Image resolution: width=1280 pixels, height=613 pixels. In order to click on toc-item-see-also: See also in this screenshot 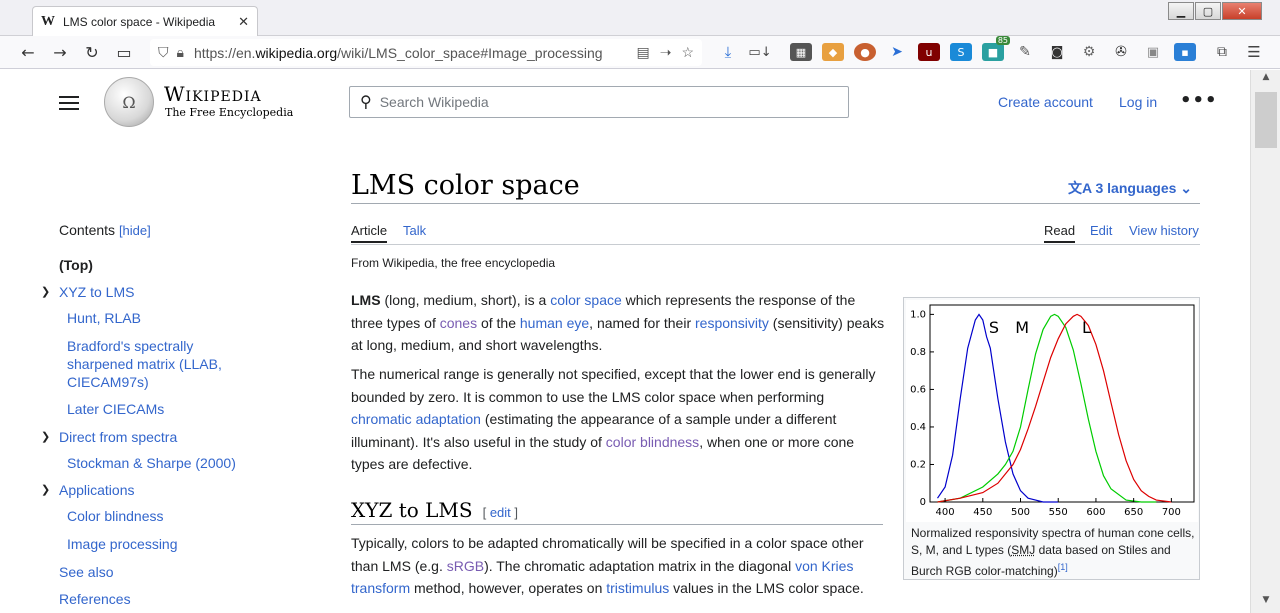, I will do `click(86, 572)`.